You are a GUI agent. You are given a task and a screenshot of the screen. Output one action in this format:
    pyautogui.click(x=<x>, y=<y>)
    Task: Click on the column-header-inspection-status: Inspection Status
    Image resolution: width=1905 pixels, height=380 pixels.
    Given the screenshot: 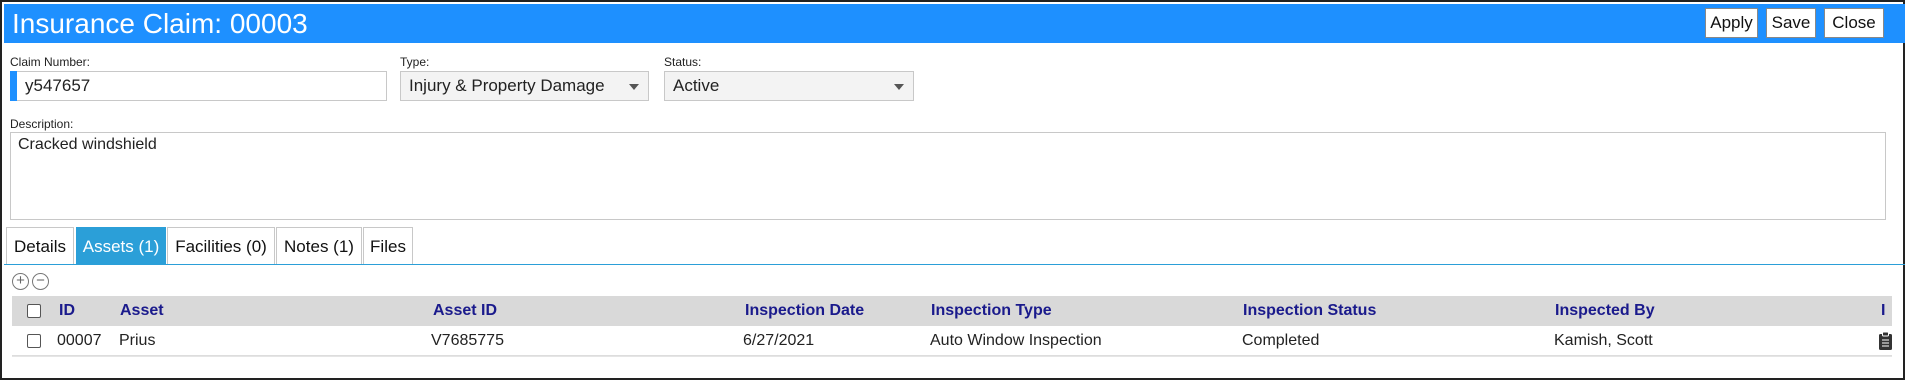 What is the action you would take?
    pyautogui.click(x=1309, y=311)
    